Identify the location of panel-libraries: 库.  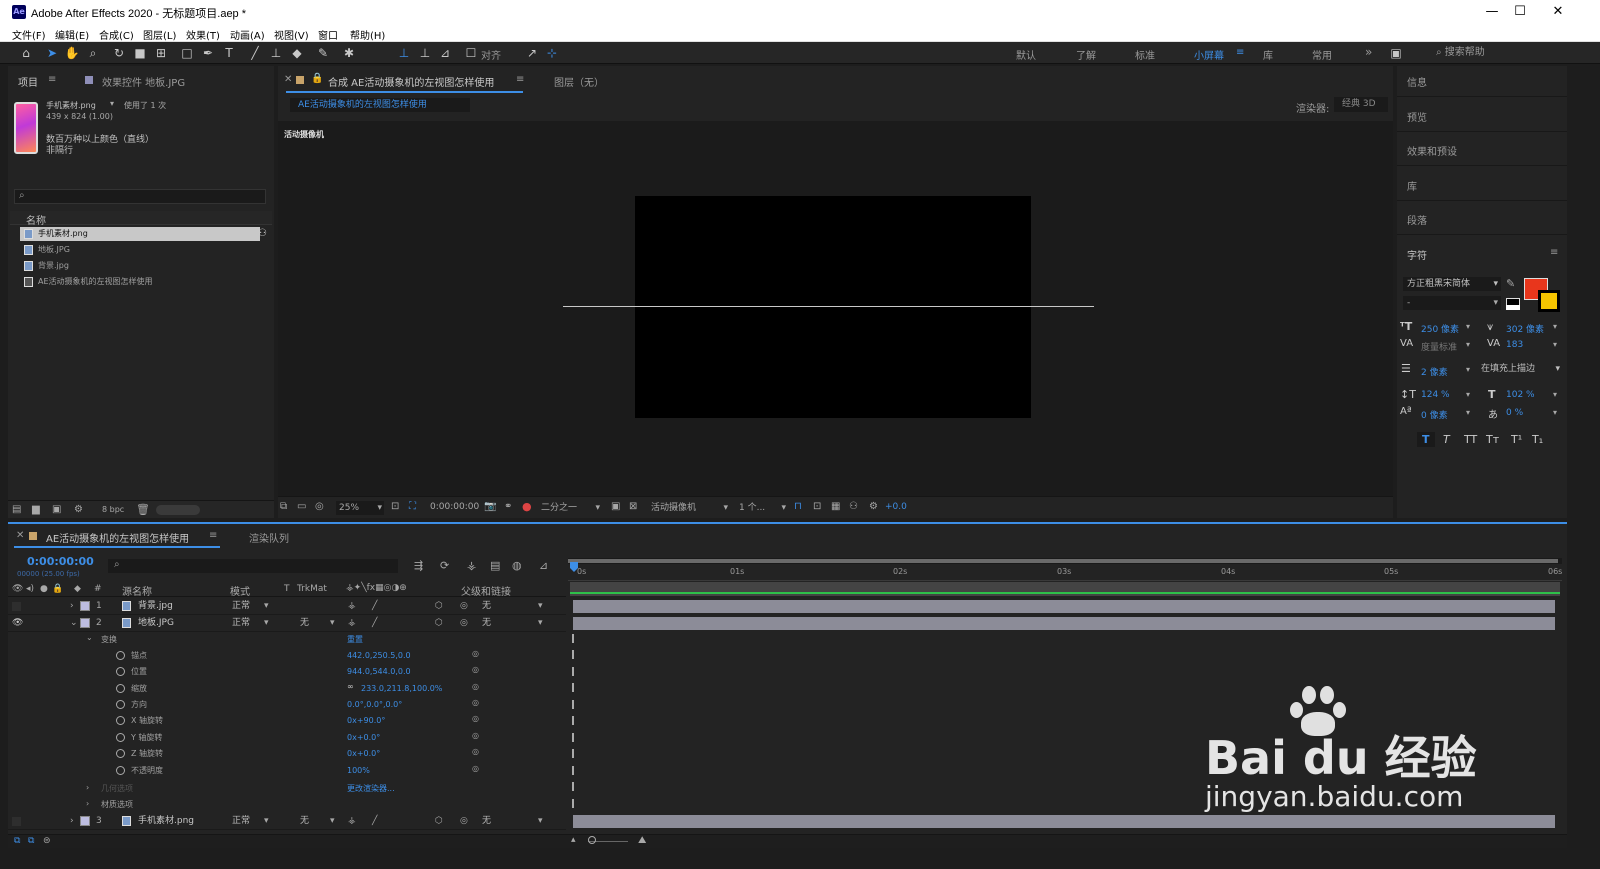
(1412, 185).